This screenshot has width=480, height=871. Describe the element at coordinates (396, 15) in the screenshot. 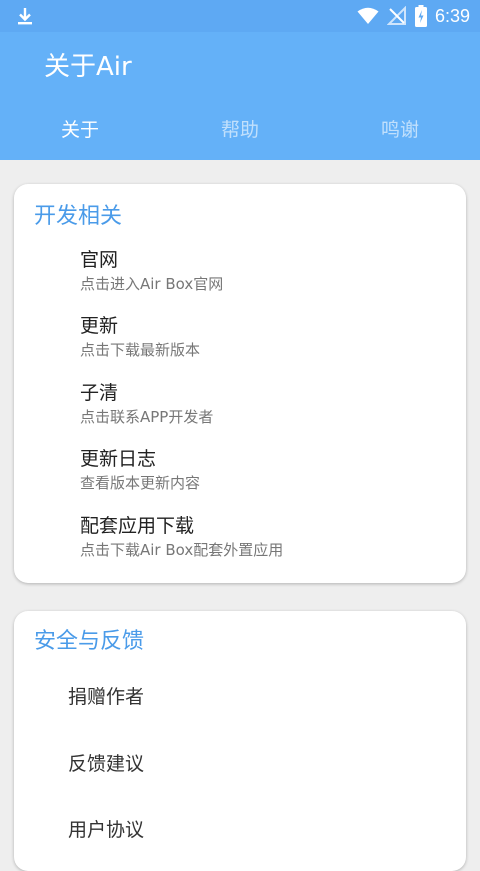

I see `no-signal-icon` at that location.